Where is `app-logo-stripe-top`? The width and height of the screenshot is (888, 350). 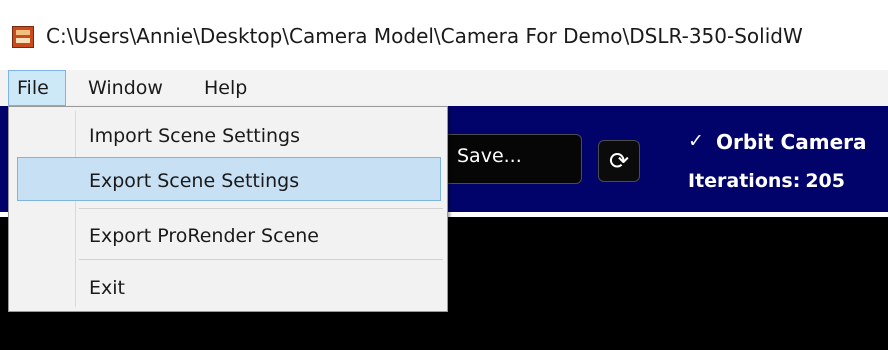
app-logo-stripe-top is located at coordinates (23, 32).